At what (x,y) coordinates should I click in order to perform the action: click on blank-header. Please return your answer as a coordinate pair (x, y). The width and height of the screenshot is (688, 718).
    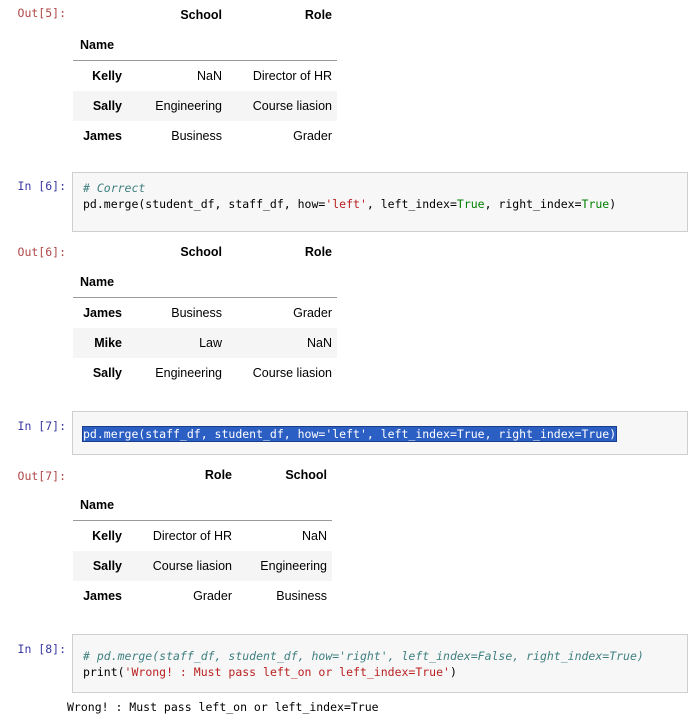
    Looking at the image, I should click on (100, 15).